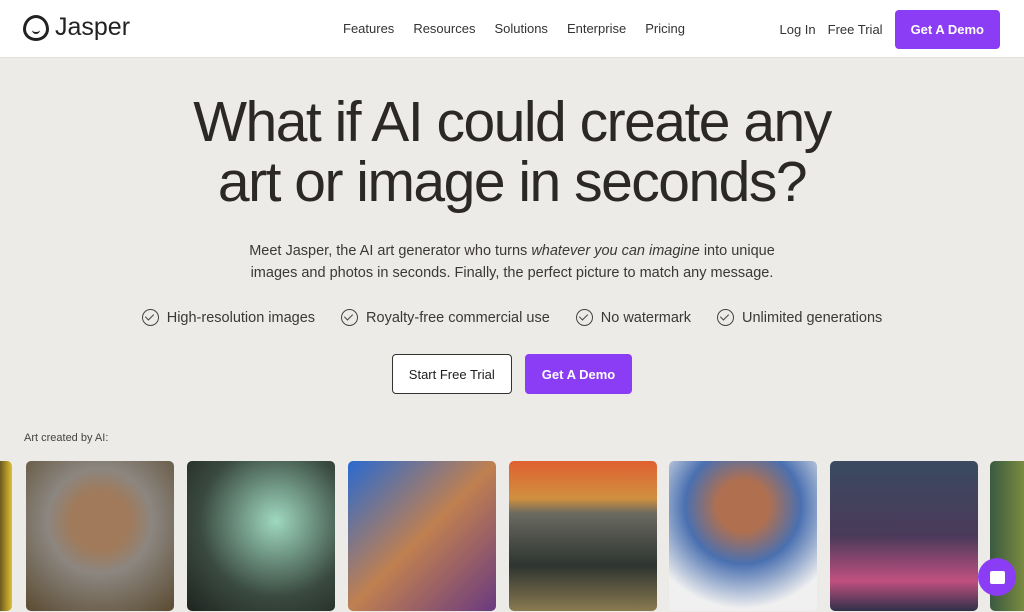 This screenshot has width=1024, height=612. I want to click on sub-text: into unique, so click(737, 251).